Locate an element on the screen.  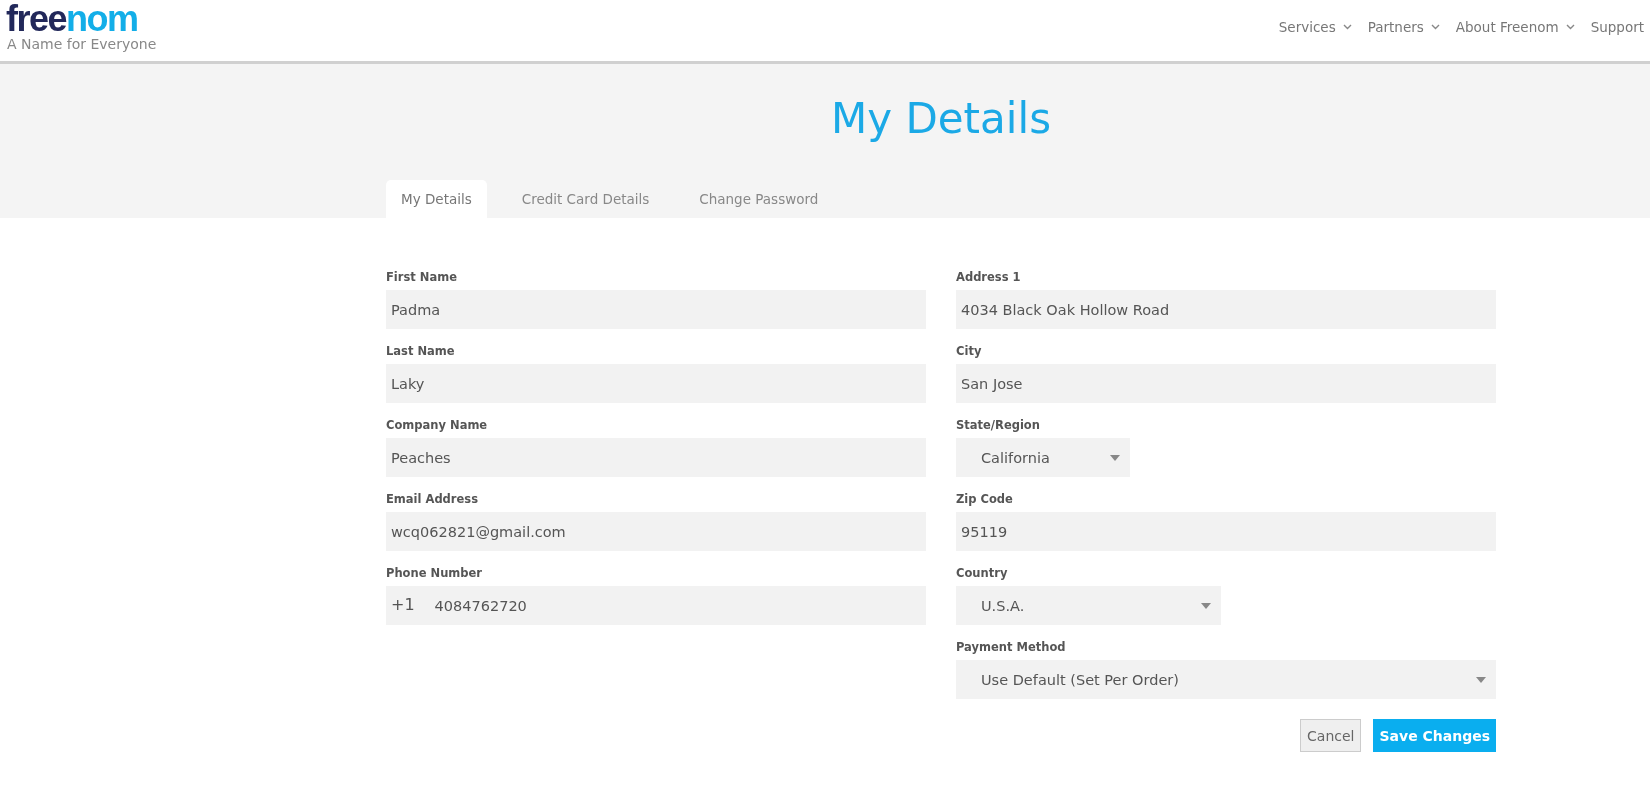
select-value: U.S.A. is located at coordinates (1003, 605).